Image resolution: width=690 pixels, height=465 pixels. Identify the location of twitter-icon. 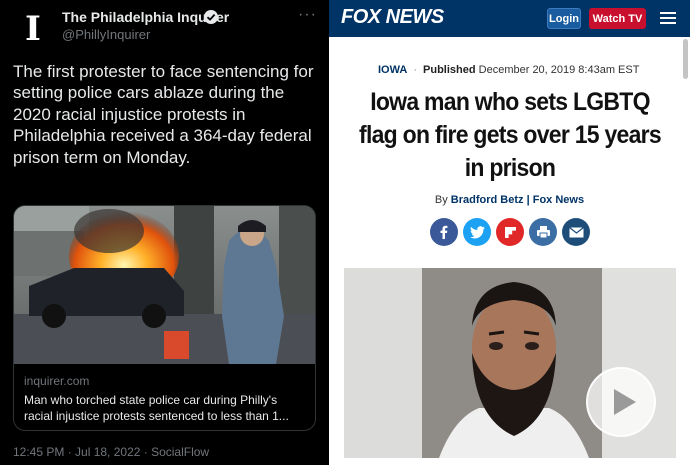
(477, 232).